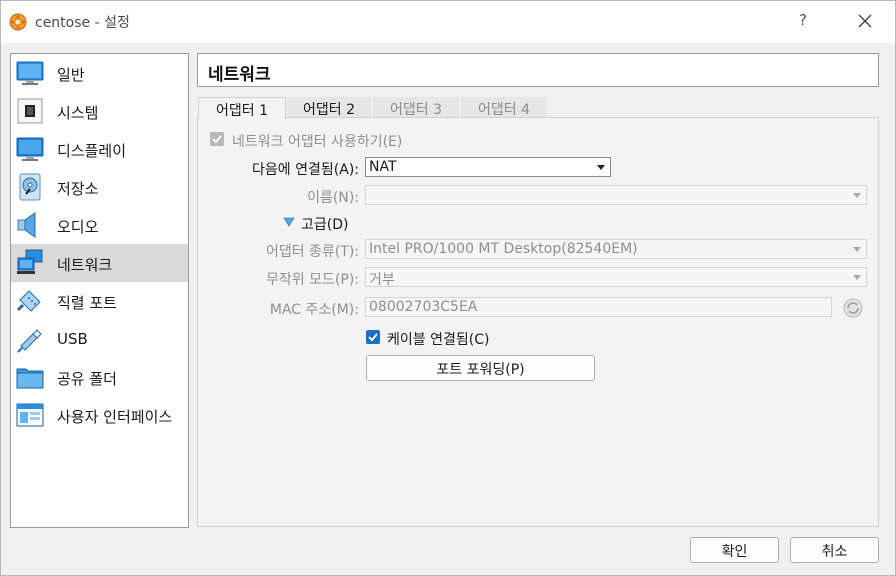  Describe the element at coordinates (317, 142) in the screenshot. I see `enable-adapter-label: 네트워크 어댑터 사용하기(E)` at that location.